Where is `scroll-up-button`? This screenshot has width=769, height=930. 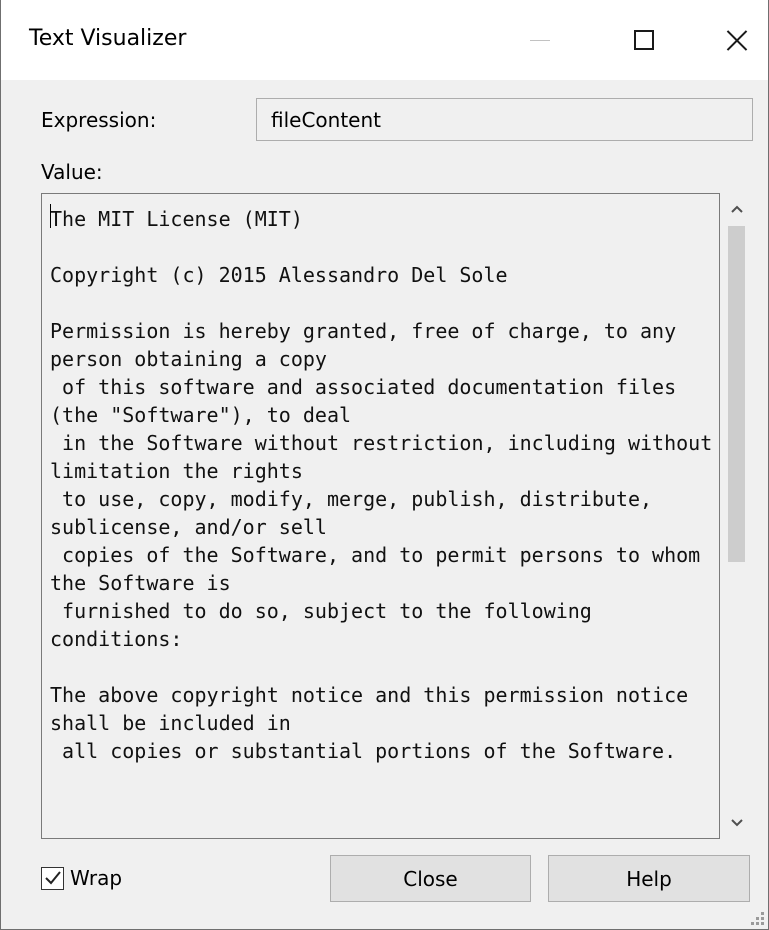
scroll-up-button is located at coordinates (736, 209).